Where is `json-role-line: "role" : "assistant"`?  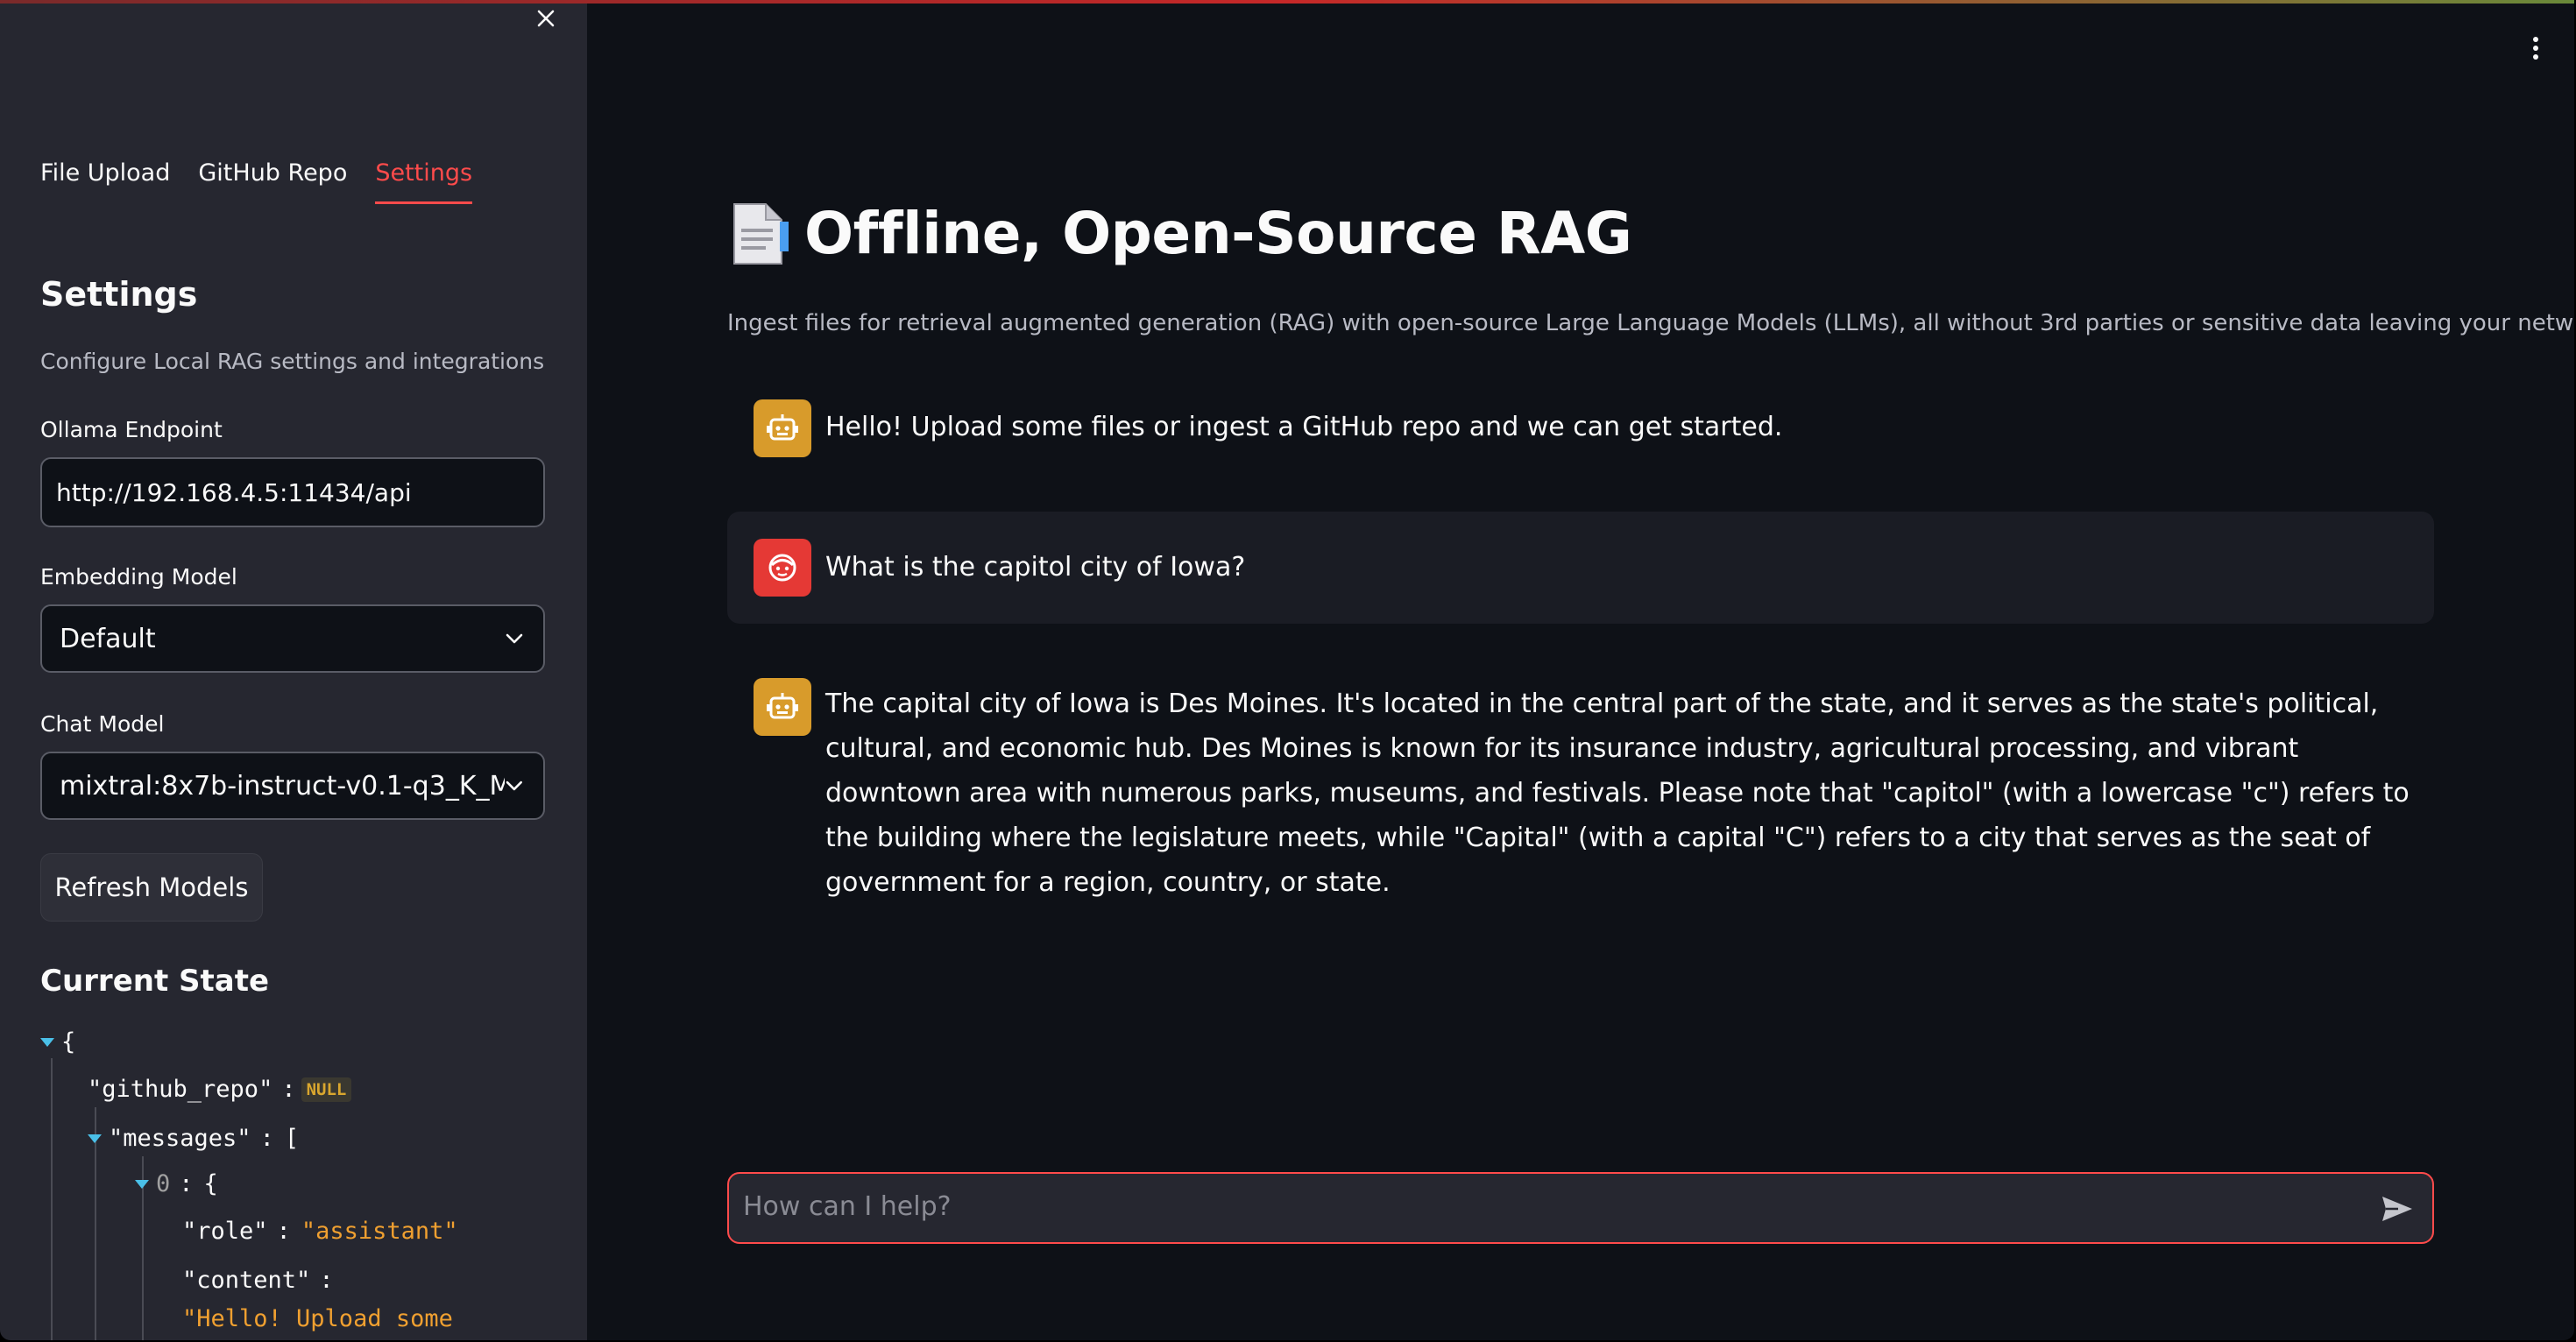 json-role-line: "role" : "assistant" is located at coordinates (320, 1231).